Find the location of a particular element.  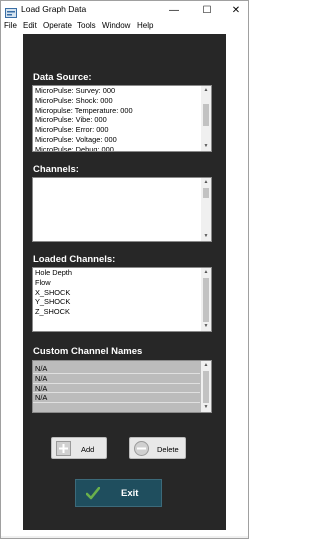

data-source-scrollbar: ▲ ▼ is located at coordinates (206, 118).